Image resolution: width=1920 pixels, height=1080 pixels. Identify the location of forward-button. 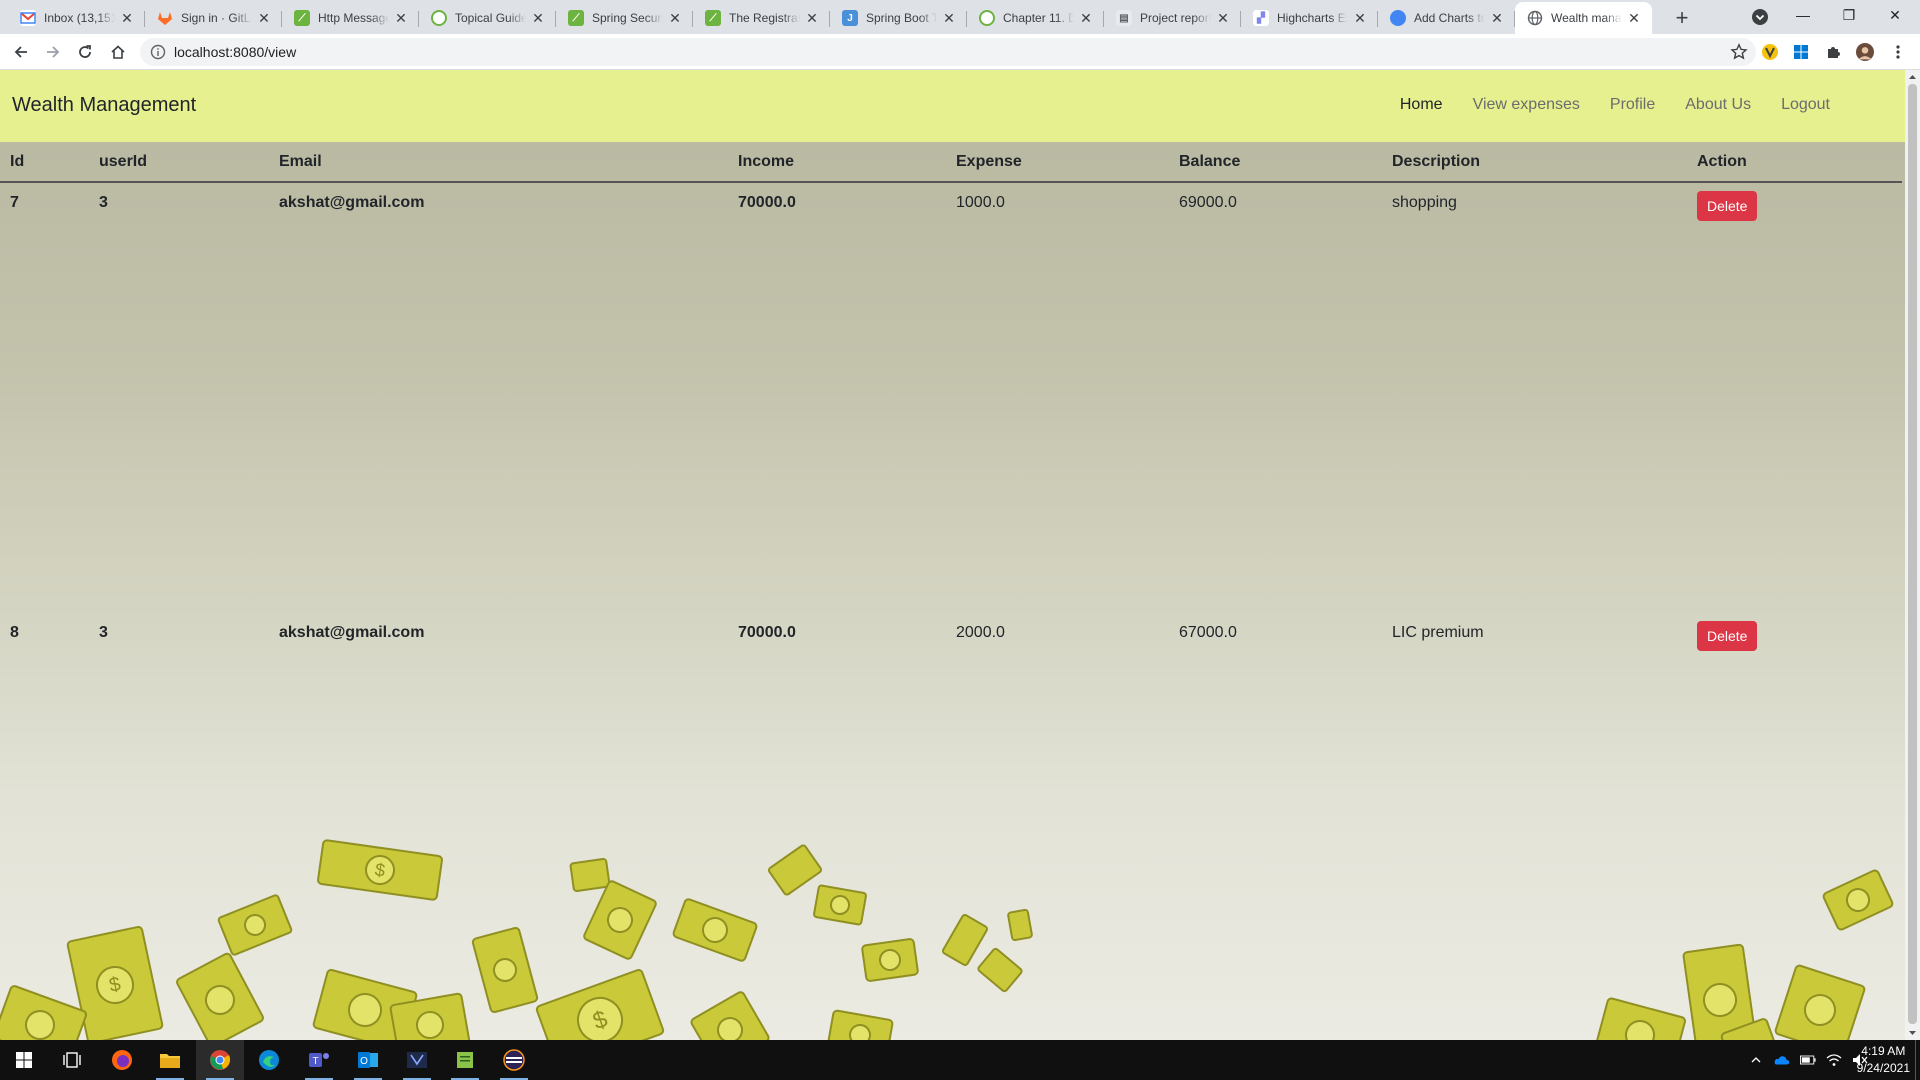
(53, 52).